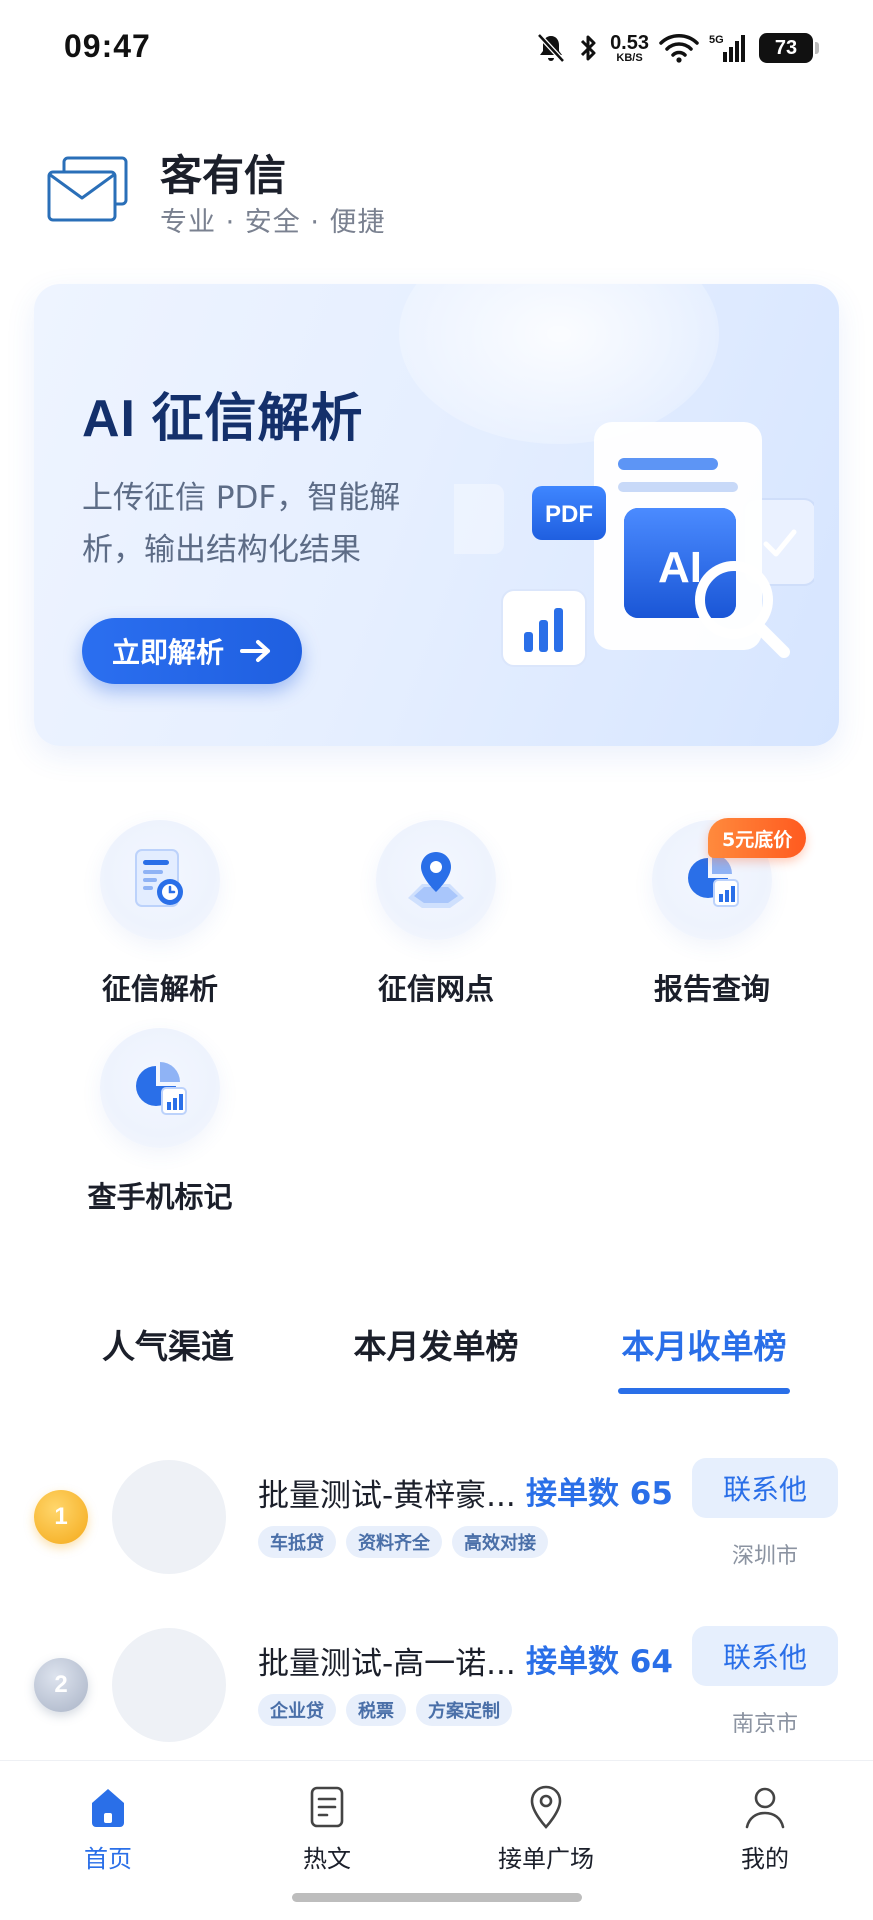 The image size is (873, 1920). What do you see at coordinates (704, 1391) in the screenshot?
I see `active-tab-indicator` at bounding box center [704, 1391].